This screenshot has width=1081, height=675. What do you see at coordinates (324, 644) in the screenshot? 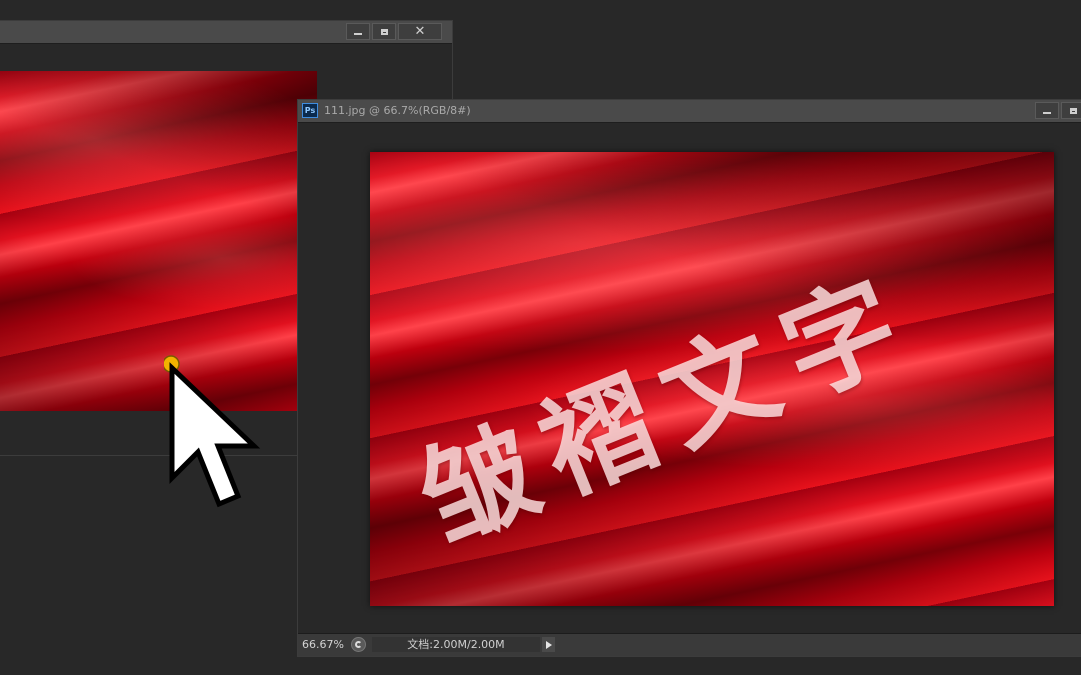
I see `zoom-level: 66.67%` at bounding box center [324, 644].